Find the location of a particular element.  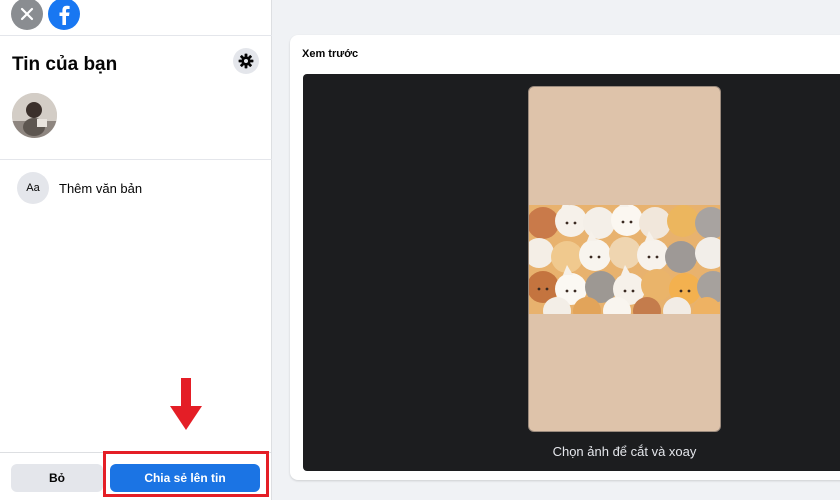

add-text-option: Aa Thêm văn bản is located at coordinates (136, 188).